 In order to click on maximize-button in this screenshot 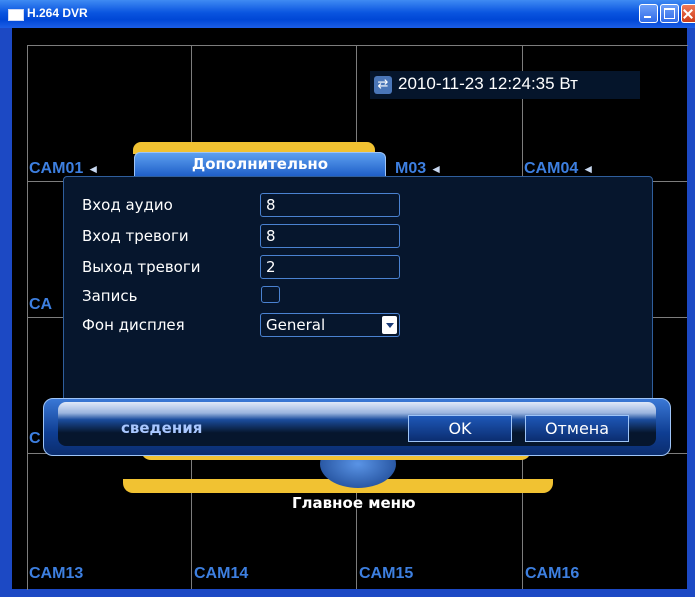, I will do `click(669, 13)`.